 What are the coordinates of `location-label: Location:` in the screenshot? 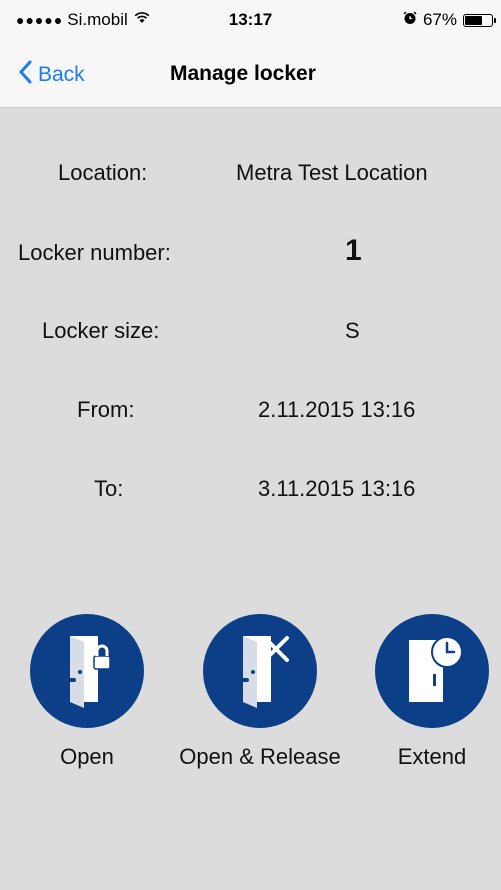 It's located at (103, 172).